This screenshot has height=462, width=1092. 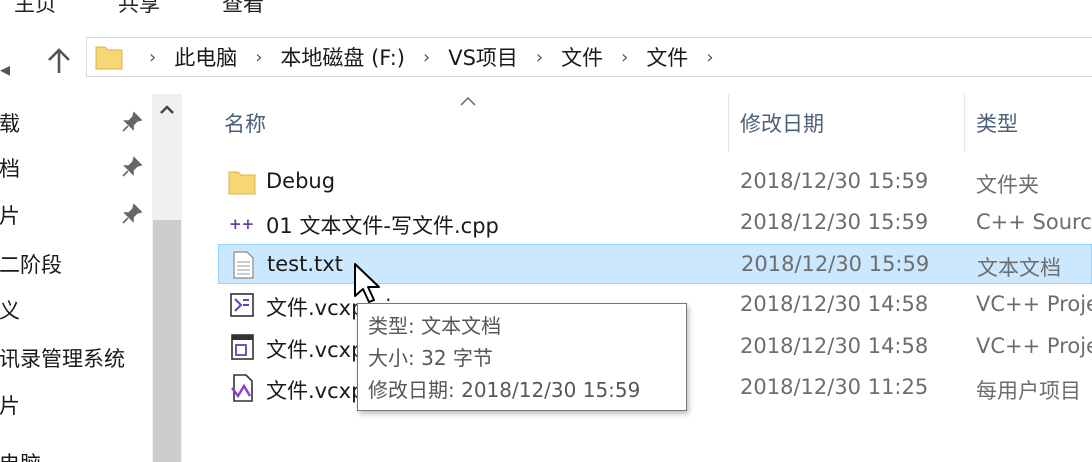 I want to click on nav-item-contacts-system: 通讯录管理系统, so click(x=75, y=355).